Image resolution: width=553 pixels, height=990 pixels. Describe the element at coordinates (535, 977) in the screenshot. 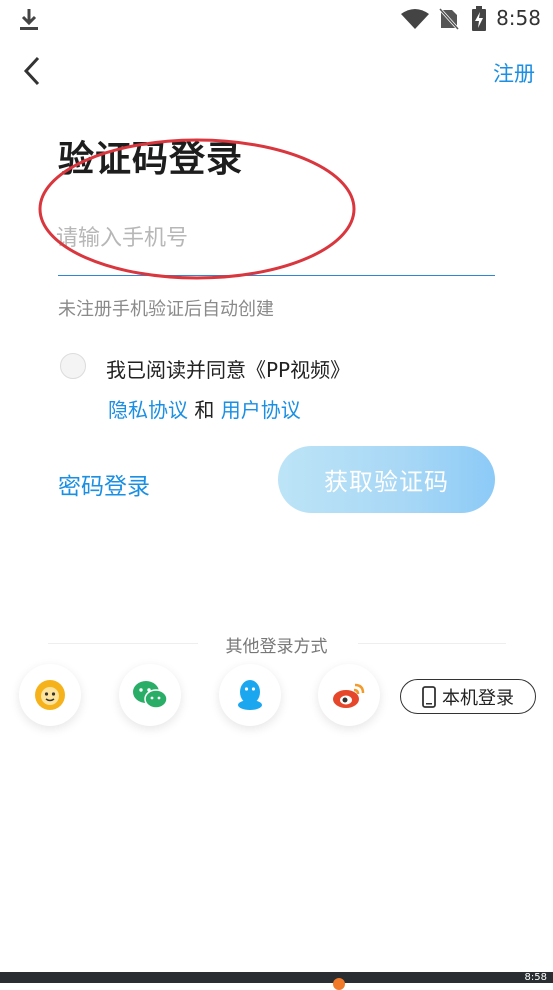

I see `bottom-time: 8:58` at that location.